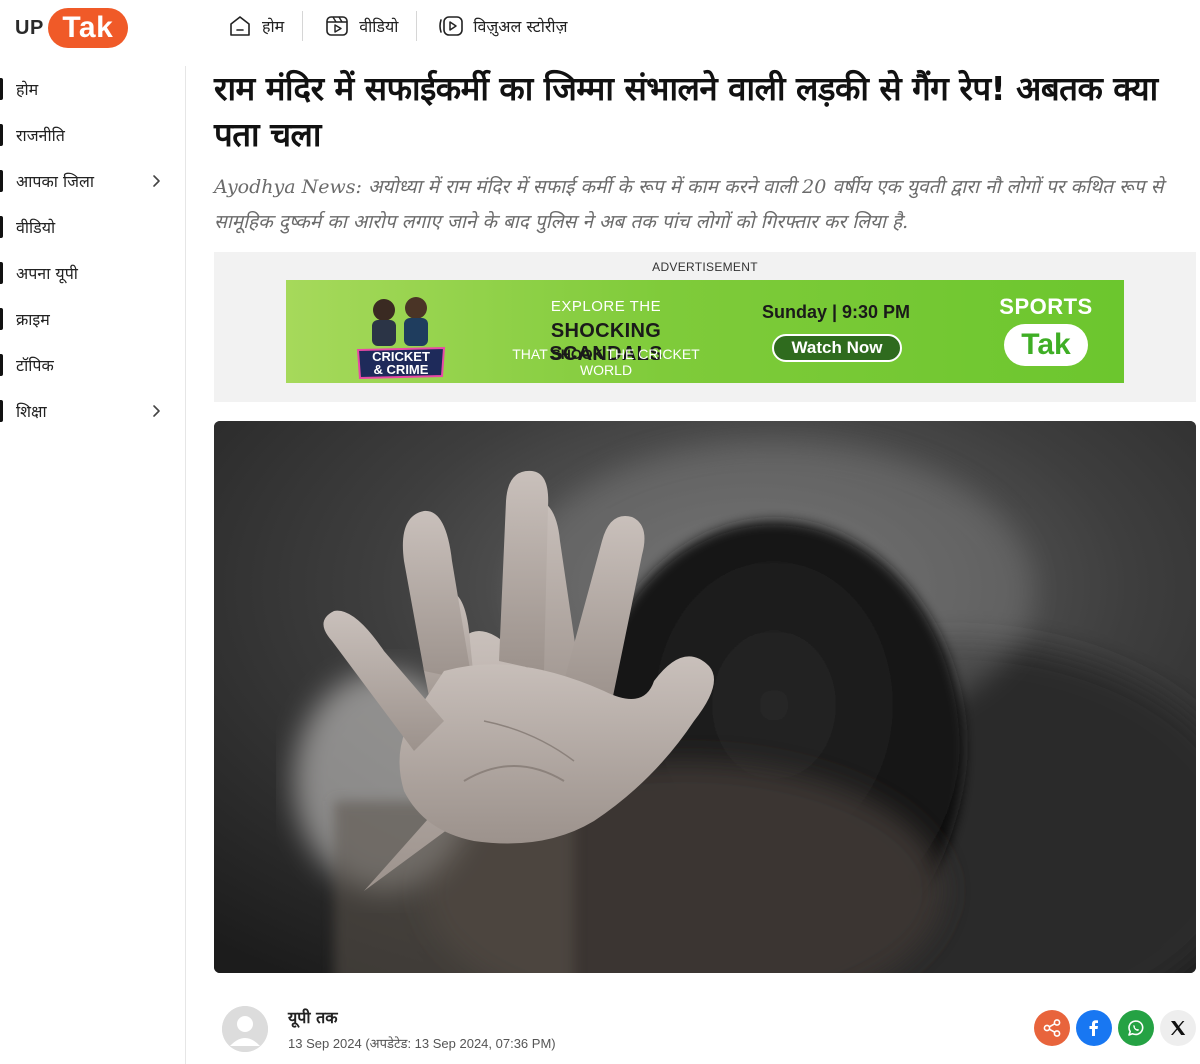  Describe the element at coordinates (401, 338) in the screenshot. I see `cricket-crime-show-logo: CRICKET & CRIME` at that location.